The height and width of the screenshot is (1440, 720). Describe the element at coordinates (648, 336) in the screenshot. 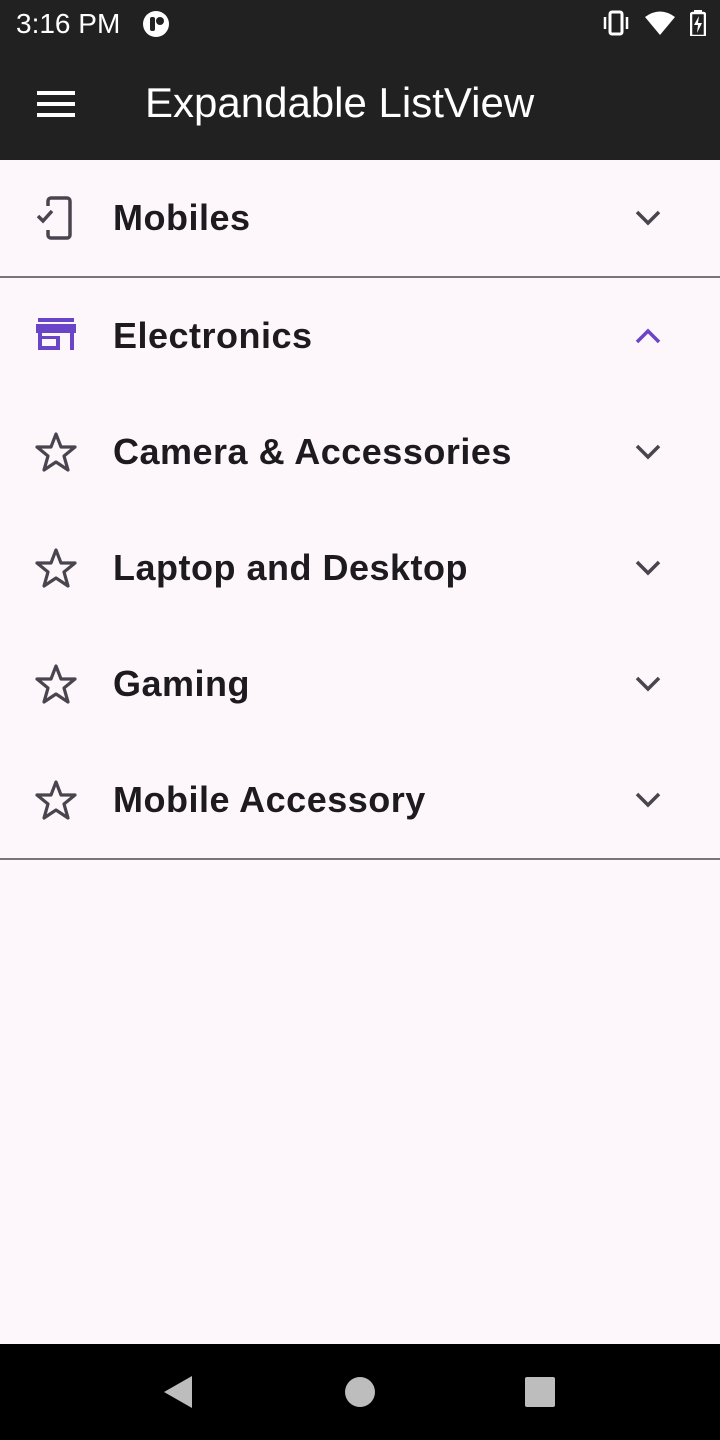

I see `chevron-up-icon` at that location.